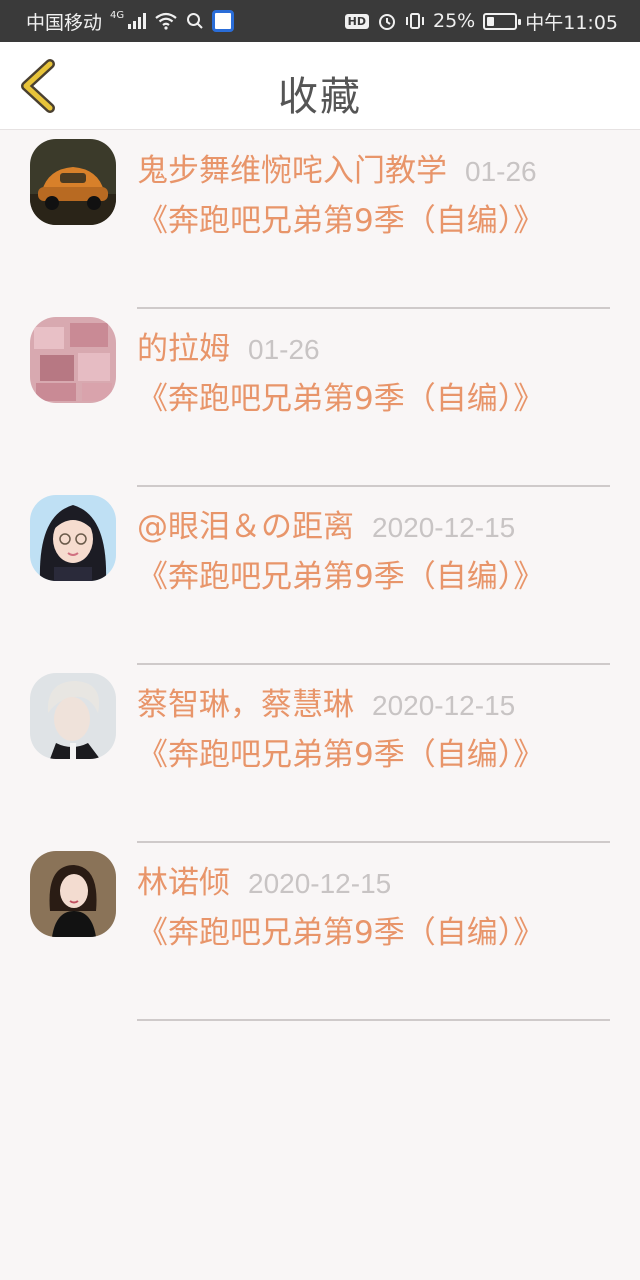  Describe the element at coordinates (454, 21) in the screenshot. I see `battery-percent: 25%` at that location.